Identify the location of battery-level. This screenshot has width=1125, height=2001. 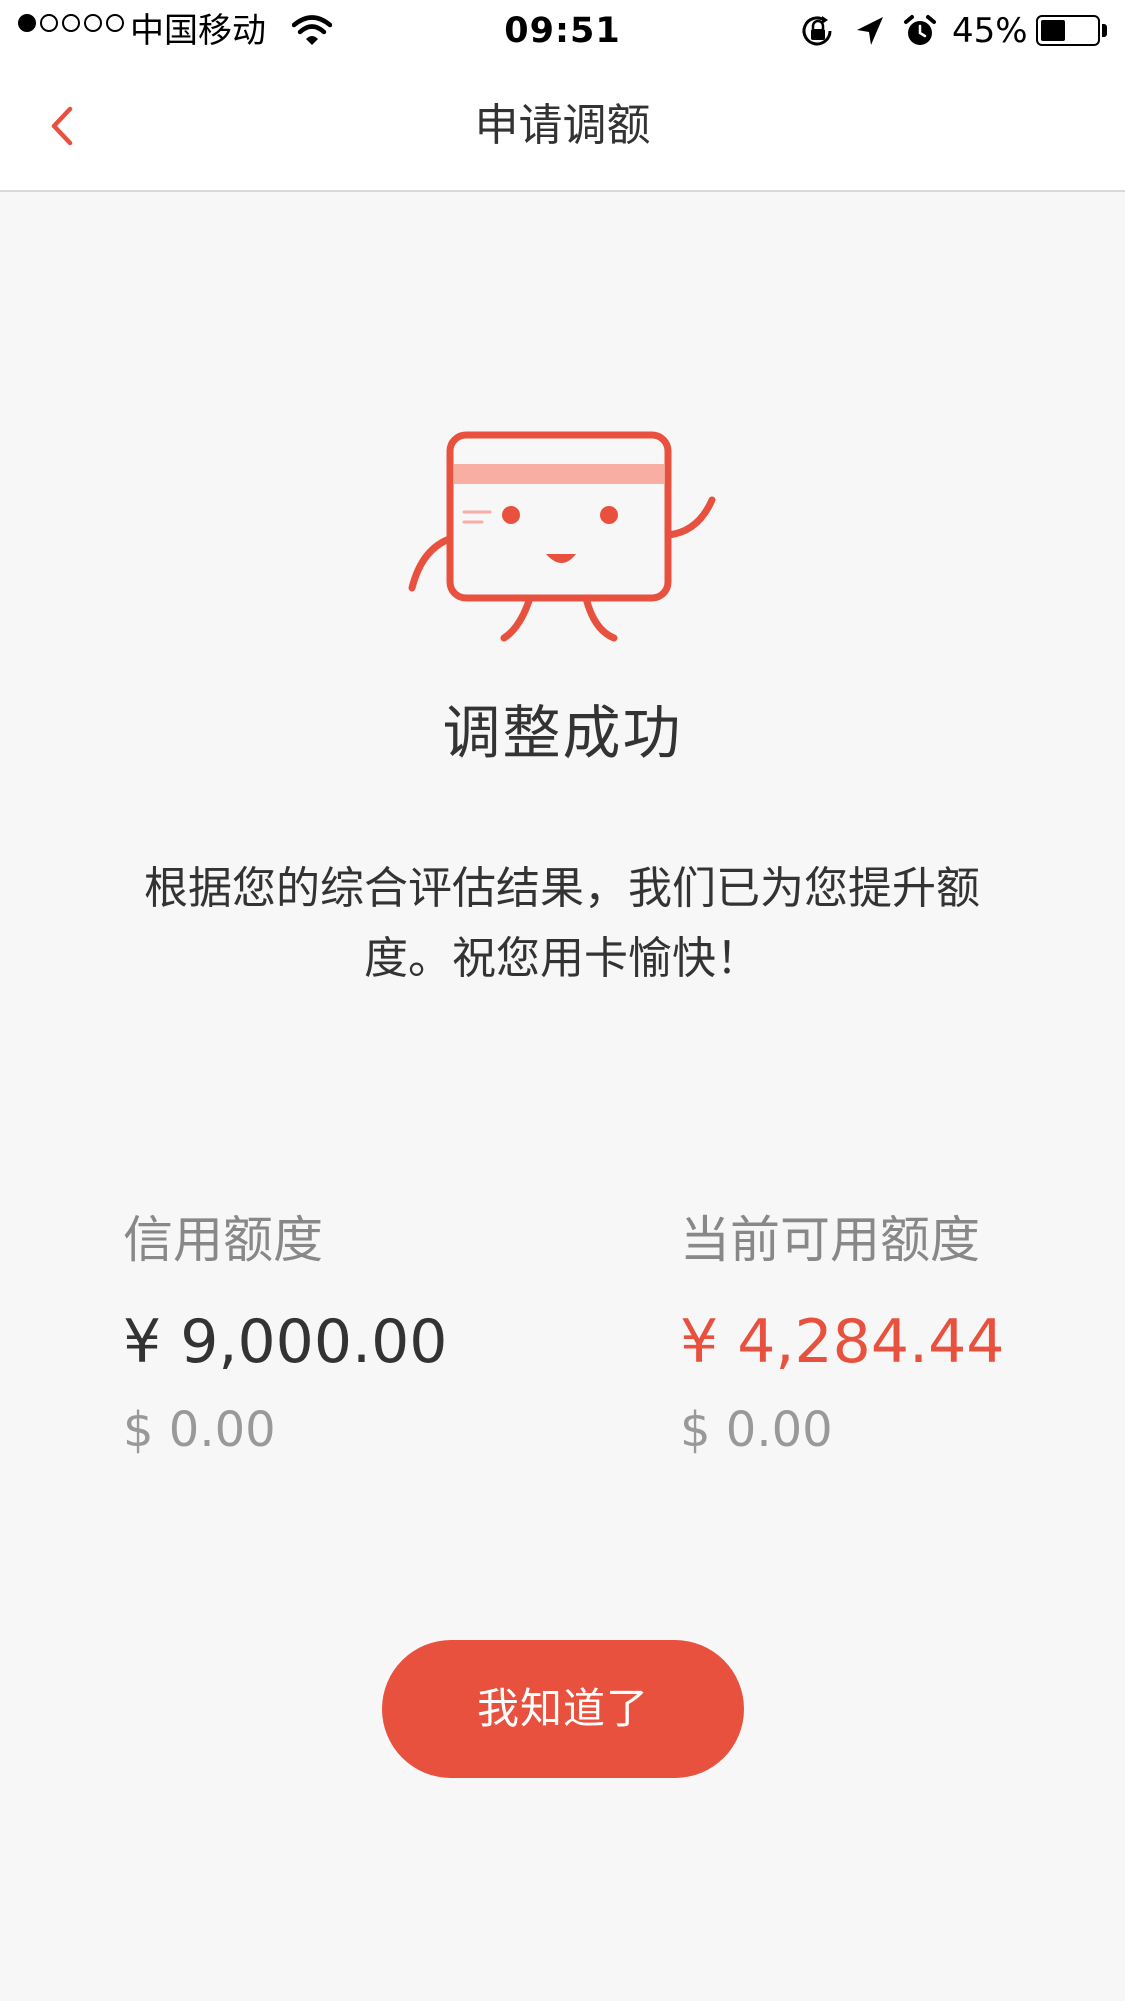
(1053, 30).